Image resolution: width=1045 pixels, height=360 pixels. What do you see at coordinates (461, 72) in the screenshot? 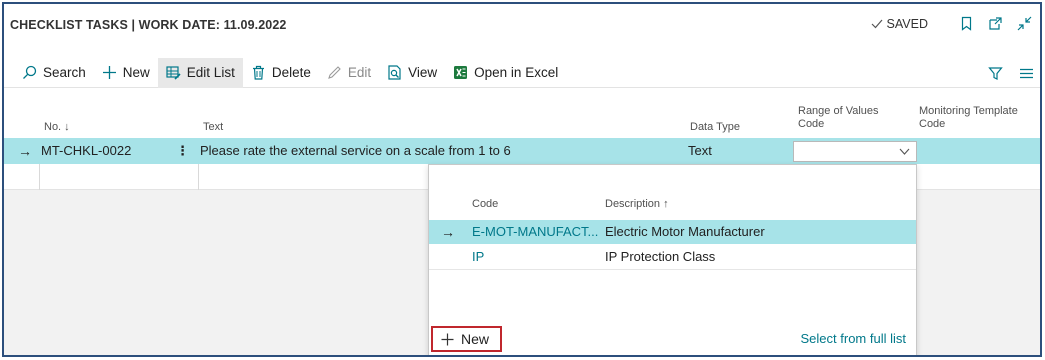
I see `excel-icon` at bounding box center [461, 72].